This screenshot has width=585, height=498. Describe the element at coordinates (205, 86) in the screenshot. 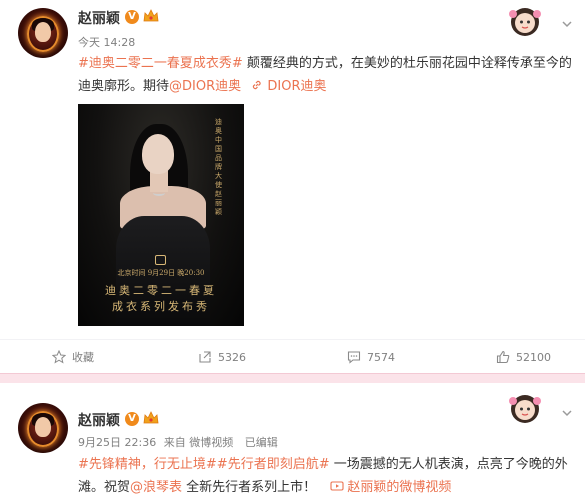

I see `mention-link: @DIOR迪奥` at that location.